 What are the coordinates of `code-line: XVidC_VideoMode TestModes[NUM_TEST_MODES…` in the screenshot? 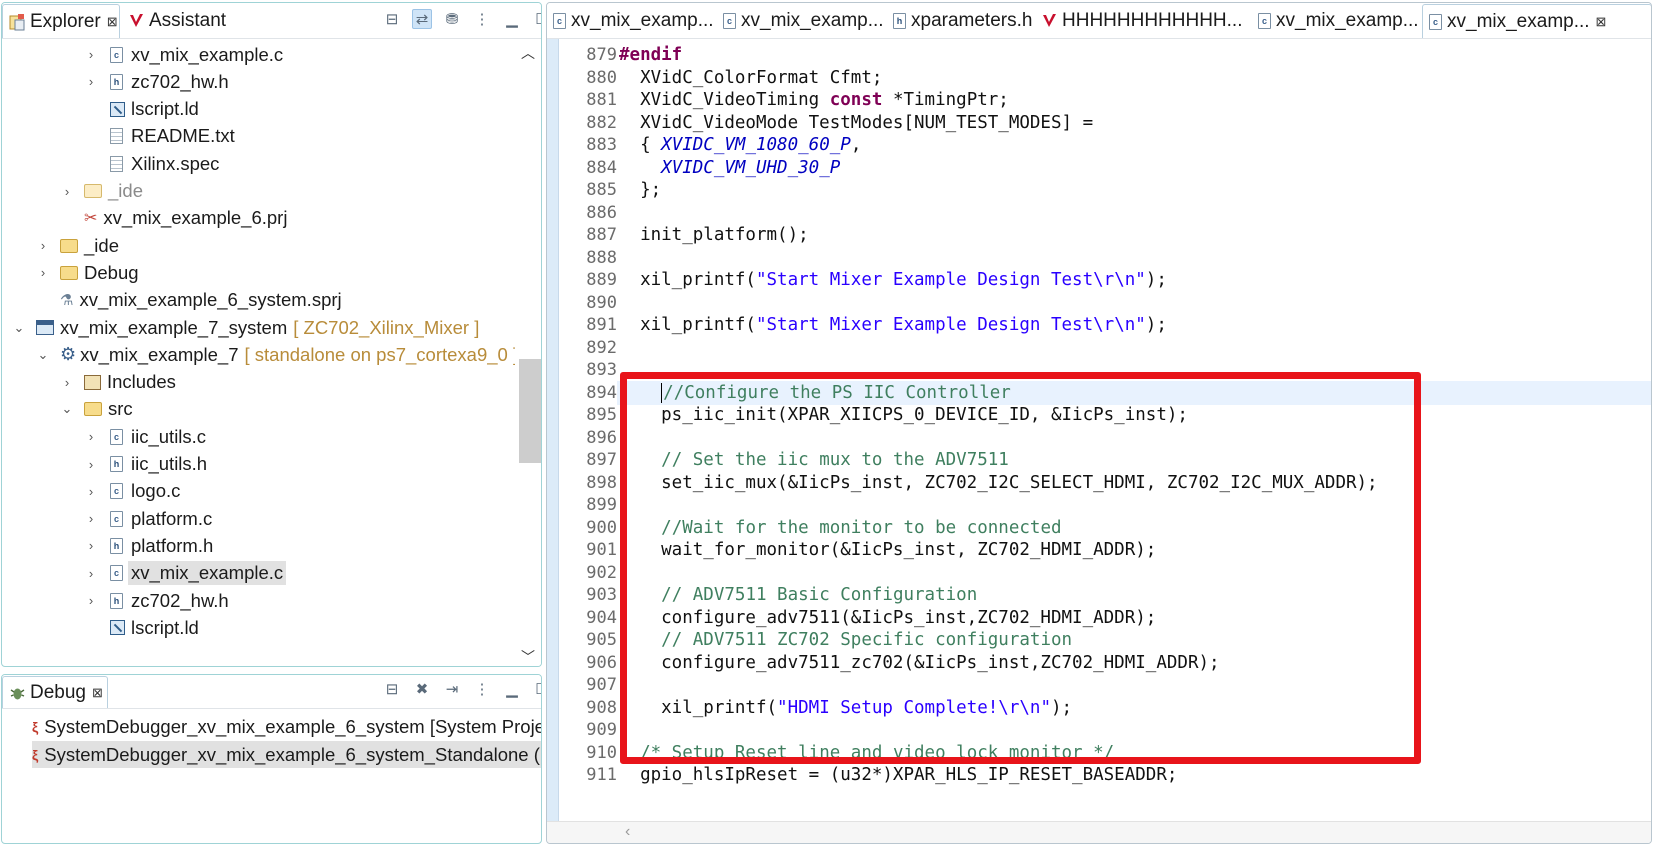 It's located at (1134, 123).